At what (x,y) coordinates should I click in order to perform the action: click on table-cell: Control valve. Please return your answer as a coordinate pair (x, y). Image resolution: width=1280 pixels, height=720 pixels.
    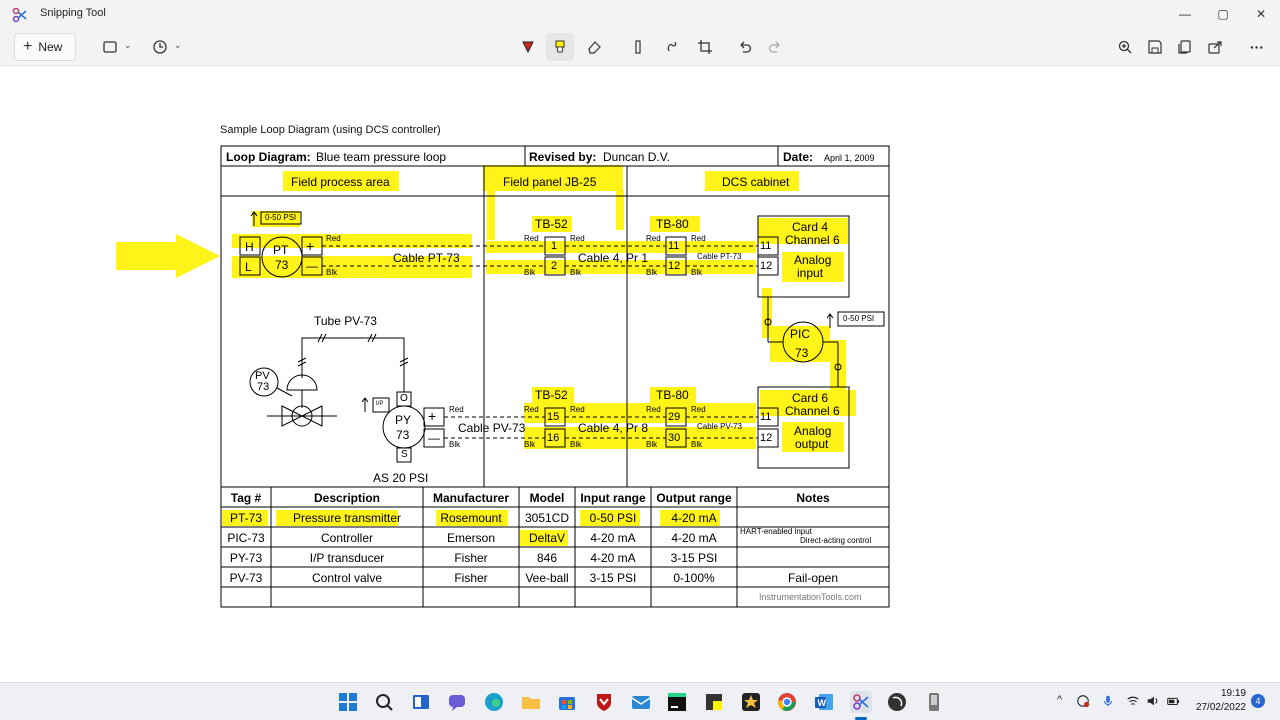
    Looking at the image, I should click on (347, 578).